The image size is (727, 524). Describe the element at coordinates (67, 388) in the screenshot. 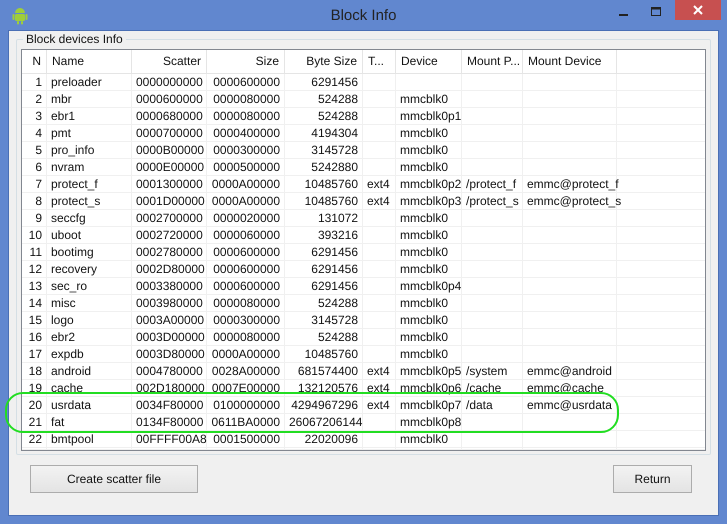

I see `table-cell: cache` at that location.